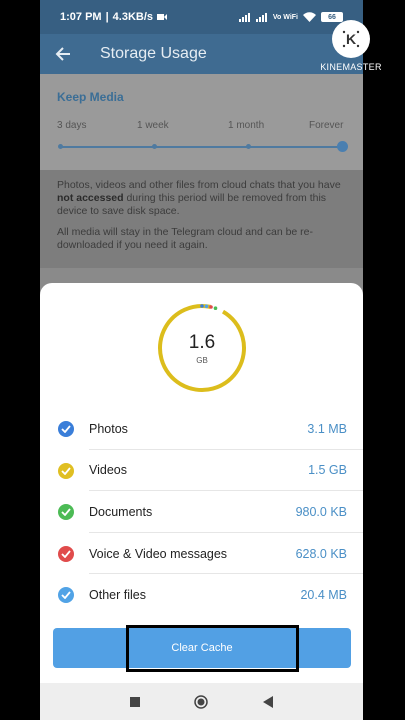  I want to click on list-item-label: Documents, so click(121, 511).